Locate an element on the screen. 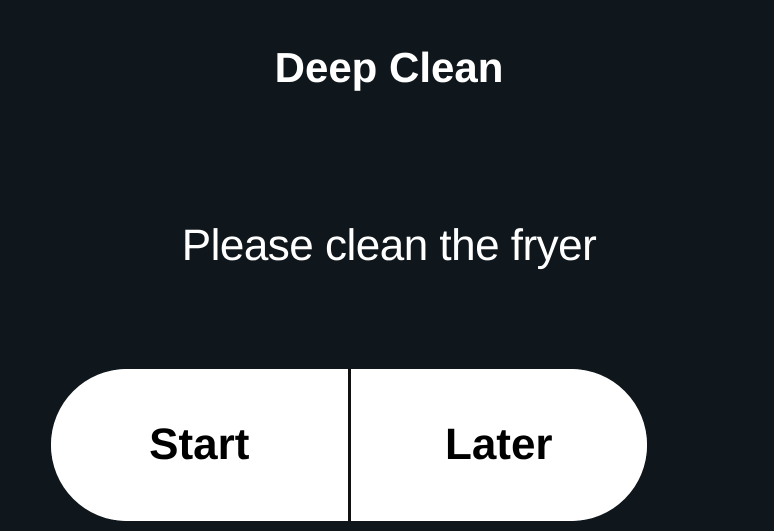  dialog-message: Please clean the fryer is located at coordinates (389, 246).